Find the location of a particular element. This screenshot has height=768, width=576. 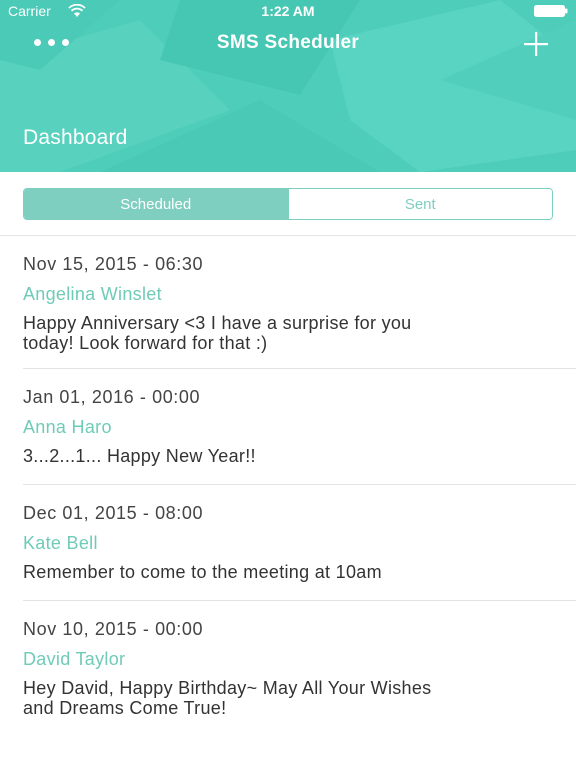

contact-name: Anna Haro is located at coordinates (67, 427).